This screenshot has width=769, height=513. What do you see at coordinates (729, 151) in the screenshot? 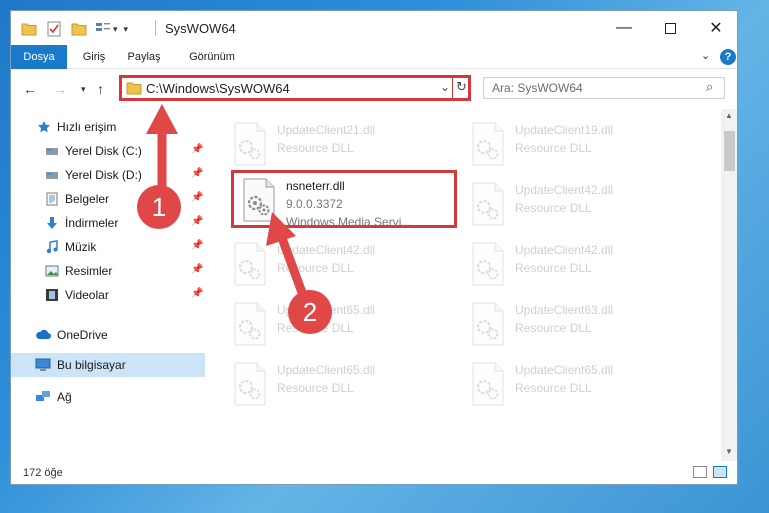
I see `scrollbar-thumb` at bounding box center [729, 151].